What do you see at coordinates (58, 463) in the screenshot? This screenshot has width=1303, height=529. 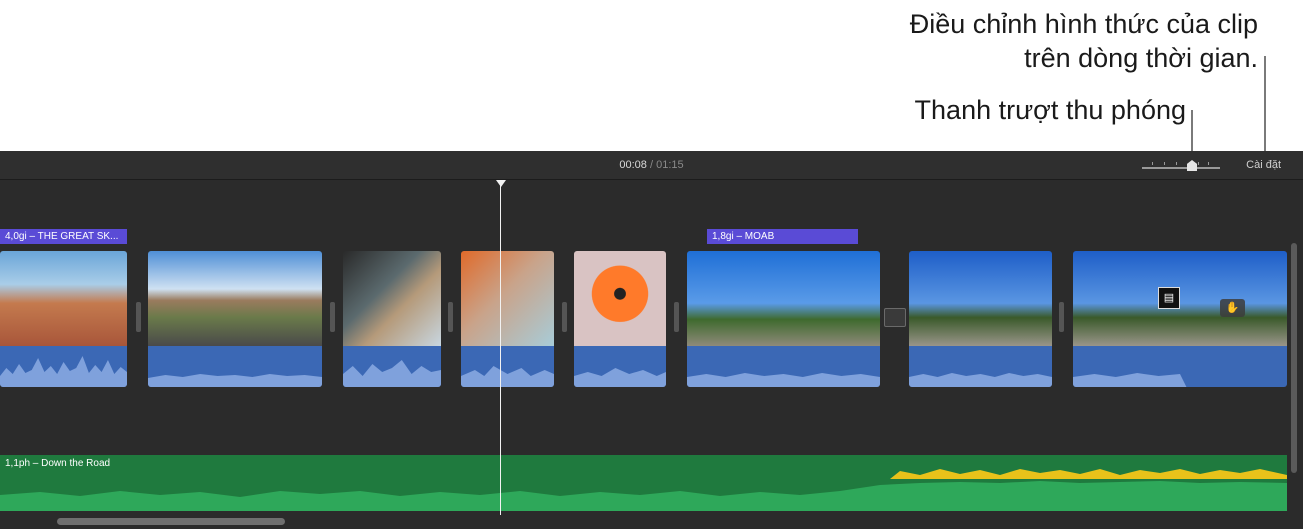 I see `music-track-label: 1,1ph – Down the Road` at bounding box center [58, 463].